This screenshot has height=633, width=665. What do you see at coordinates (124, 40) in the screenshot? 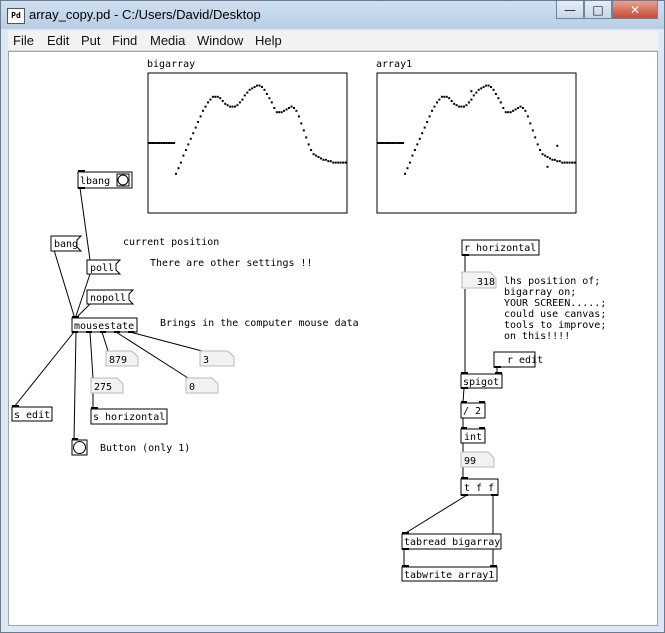
I see `menu-find: Find` at bounding box center [124, 40].